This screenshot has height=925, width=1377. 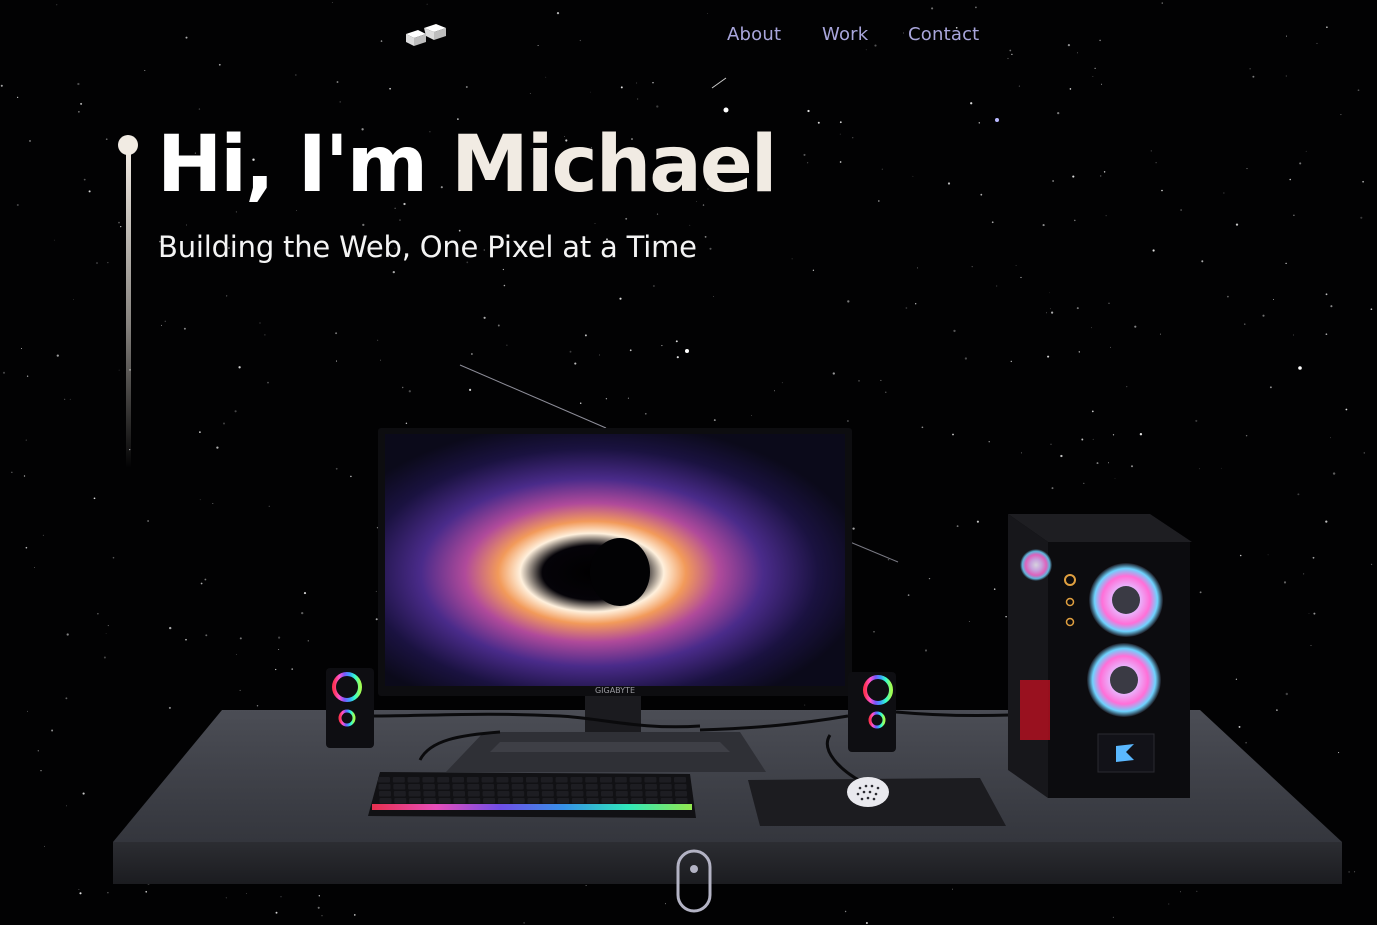 I want to click on blocks-logo-icon, so click(x=426, y=35).